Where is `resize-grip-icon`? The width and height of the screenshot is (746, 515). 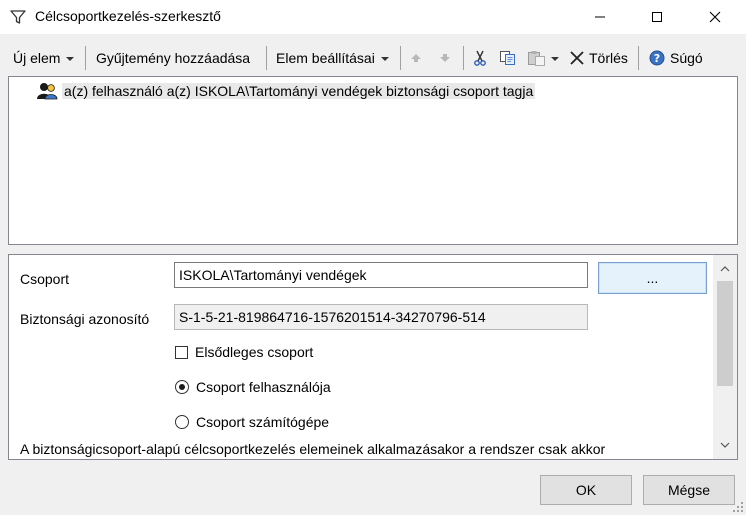
resize-grip-icon is located at coordinates (737, 506).